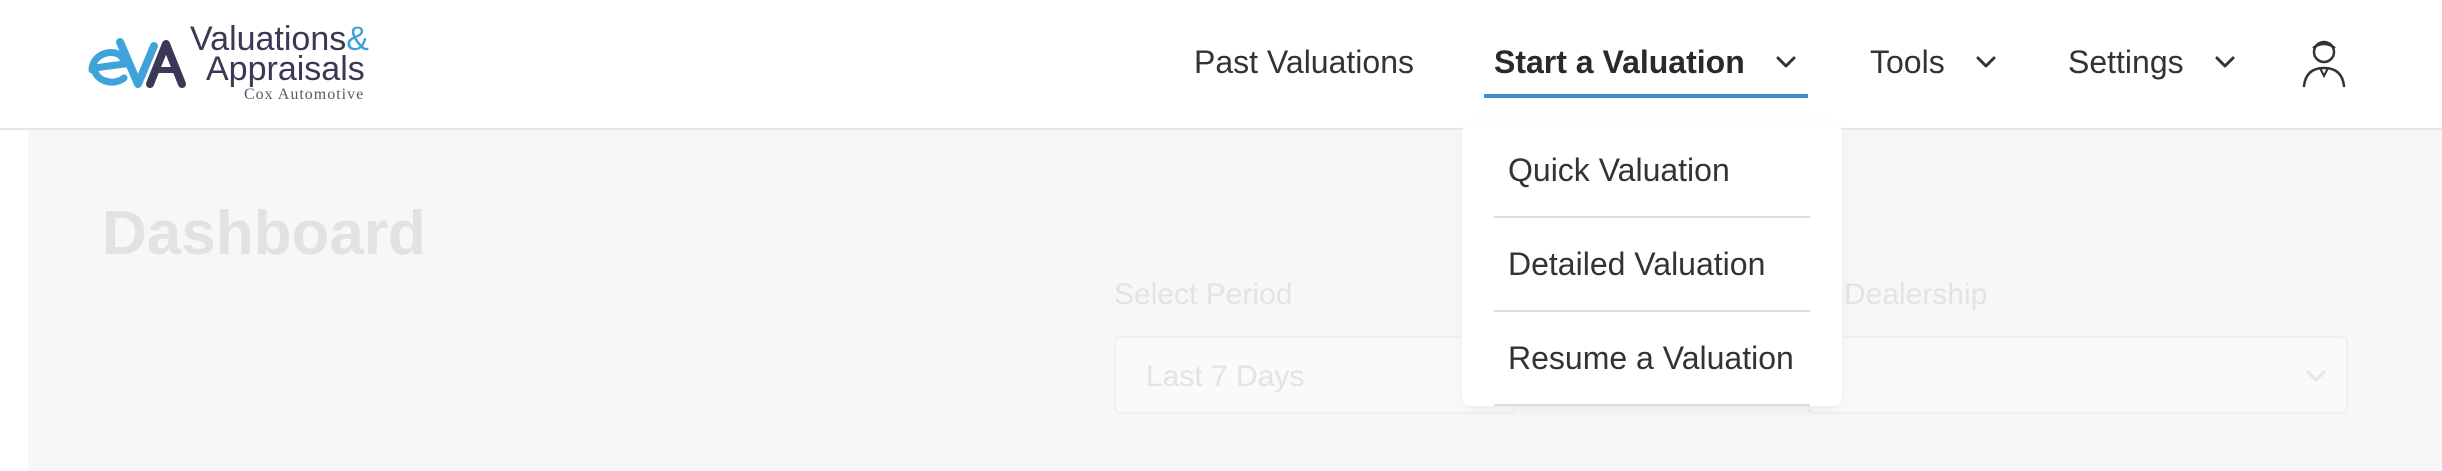 Image resolution: width=2442 pixels, height=471 pixels. What do you see at coordinates (2324, 62) in the screenshot?
I see `user-avatar-icon` at bounding box center [2324, 62].